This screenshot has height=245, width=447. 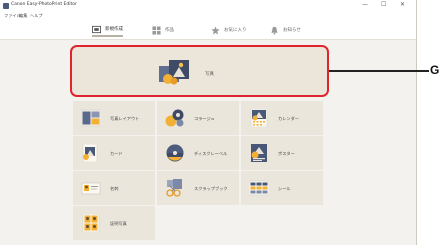 What do you see at coordinates (379, 71) in the screenshot?
I see `callout-line` at bounding box center [379, 71].